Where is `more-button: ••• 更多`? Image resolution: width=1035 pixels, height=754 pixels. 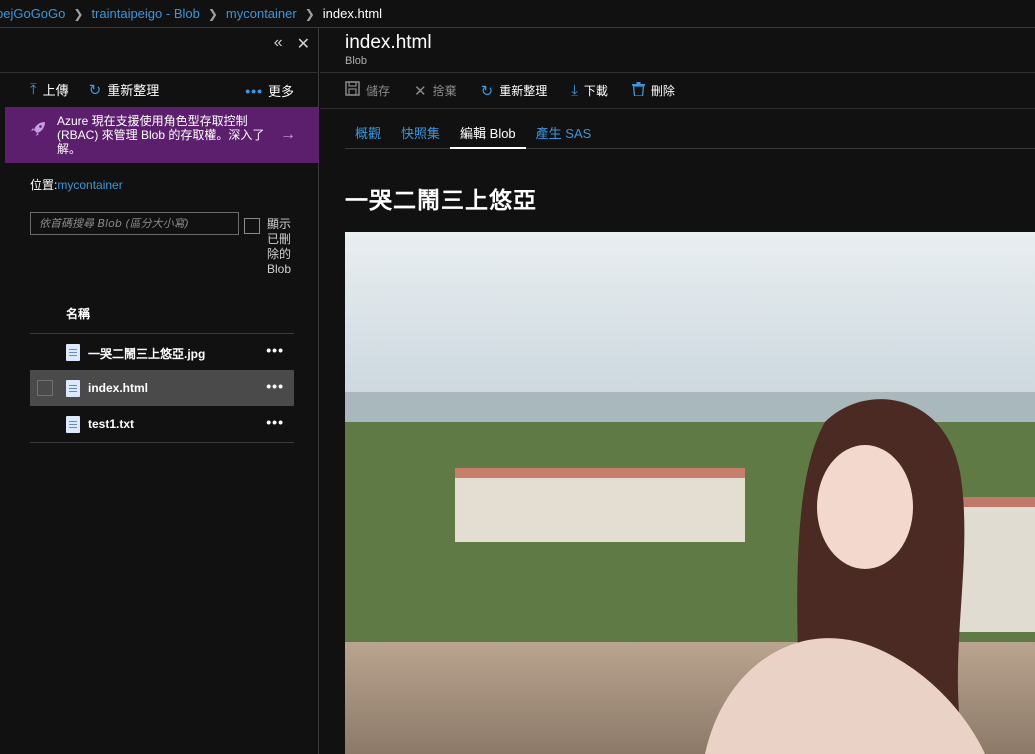 more-button: ••• 更多 is located at coordinates (269, 90).